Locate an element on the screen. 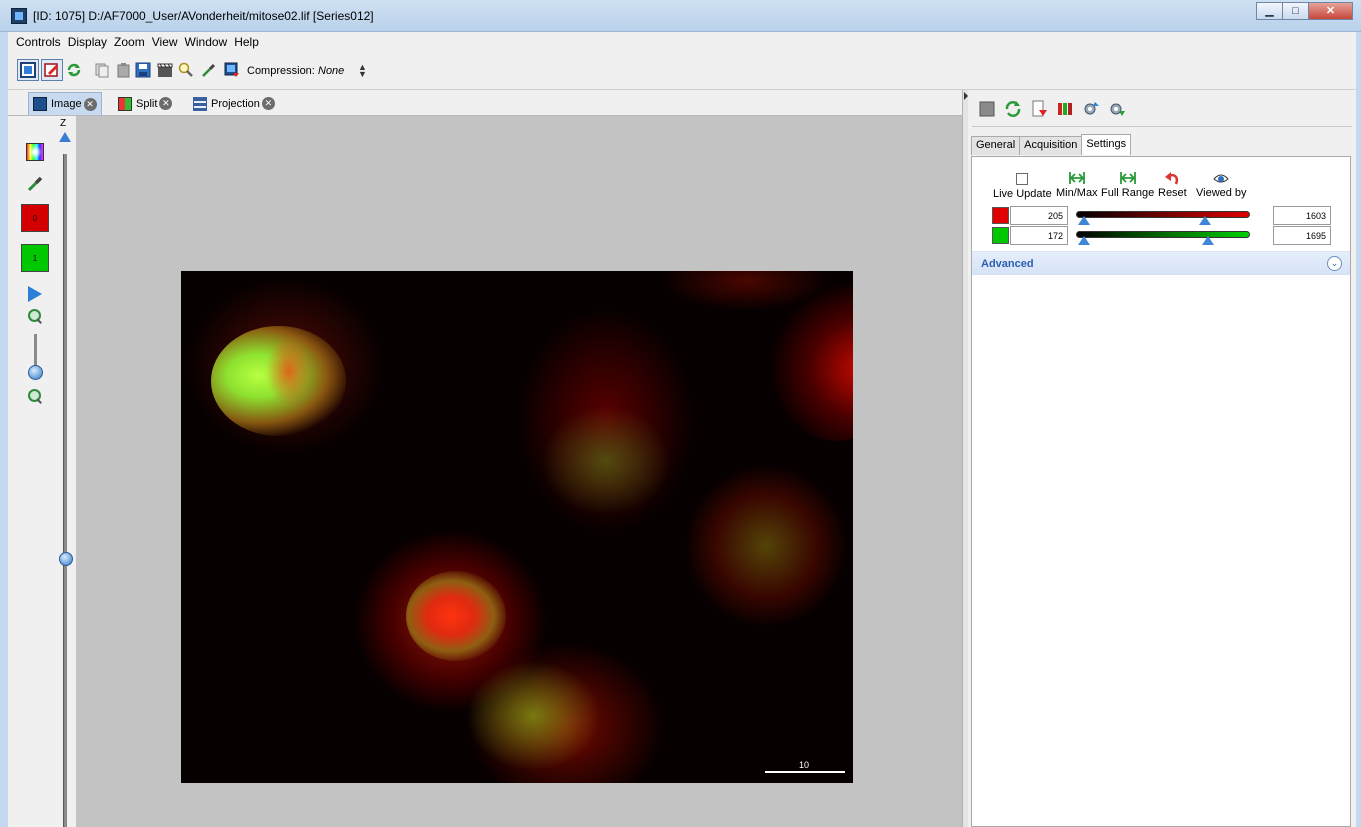 The height and width of the screenshot is (827, 1361). compression-label: Compression: is located at coordinates (281, 71).